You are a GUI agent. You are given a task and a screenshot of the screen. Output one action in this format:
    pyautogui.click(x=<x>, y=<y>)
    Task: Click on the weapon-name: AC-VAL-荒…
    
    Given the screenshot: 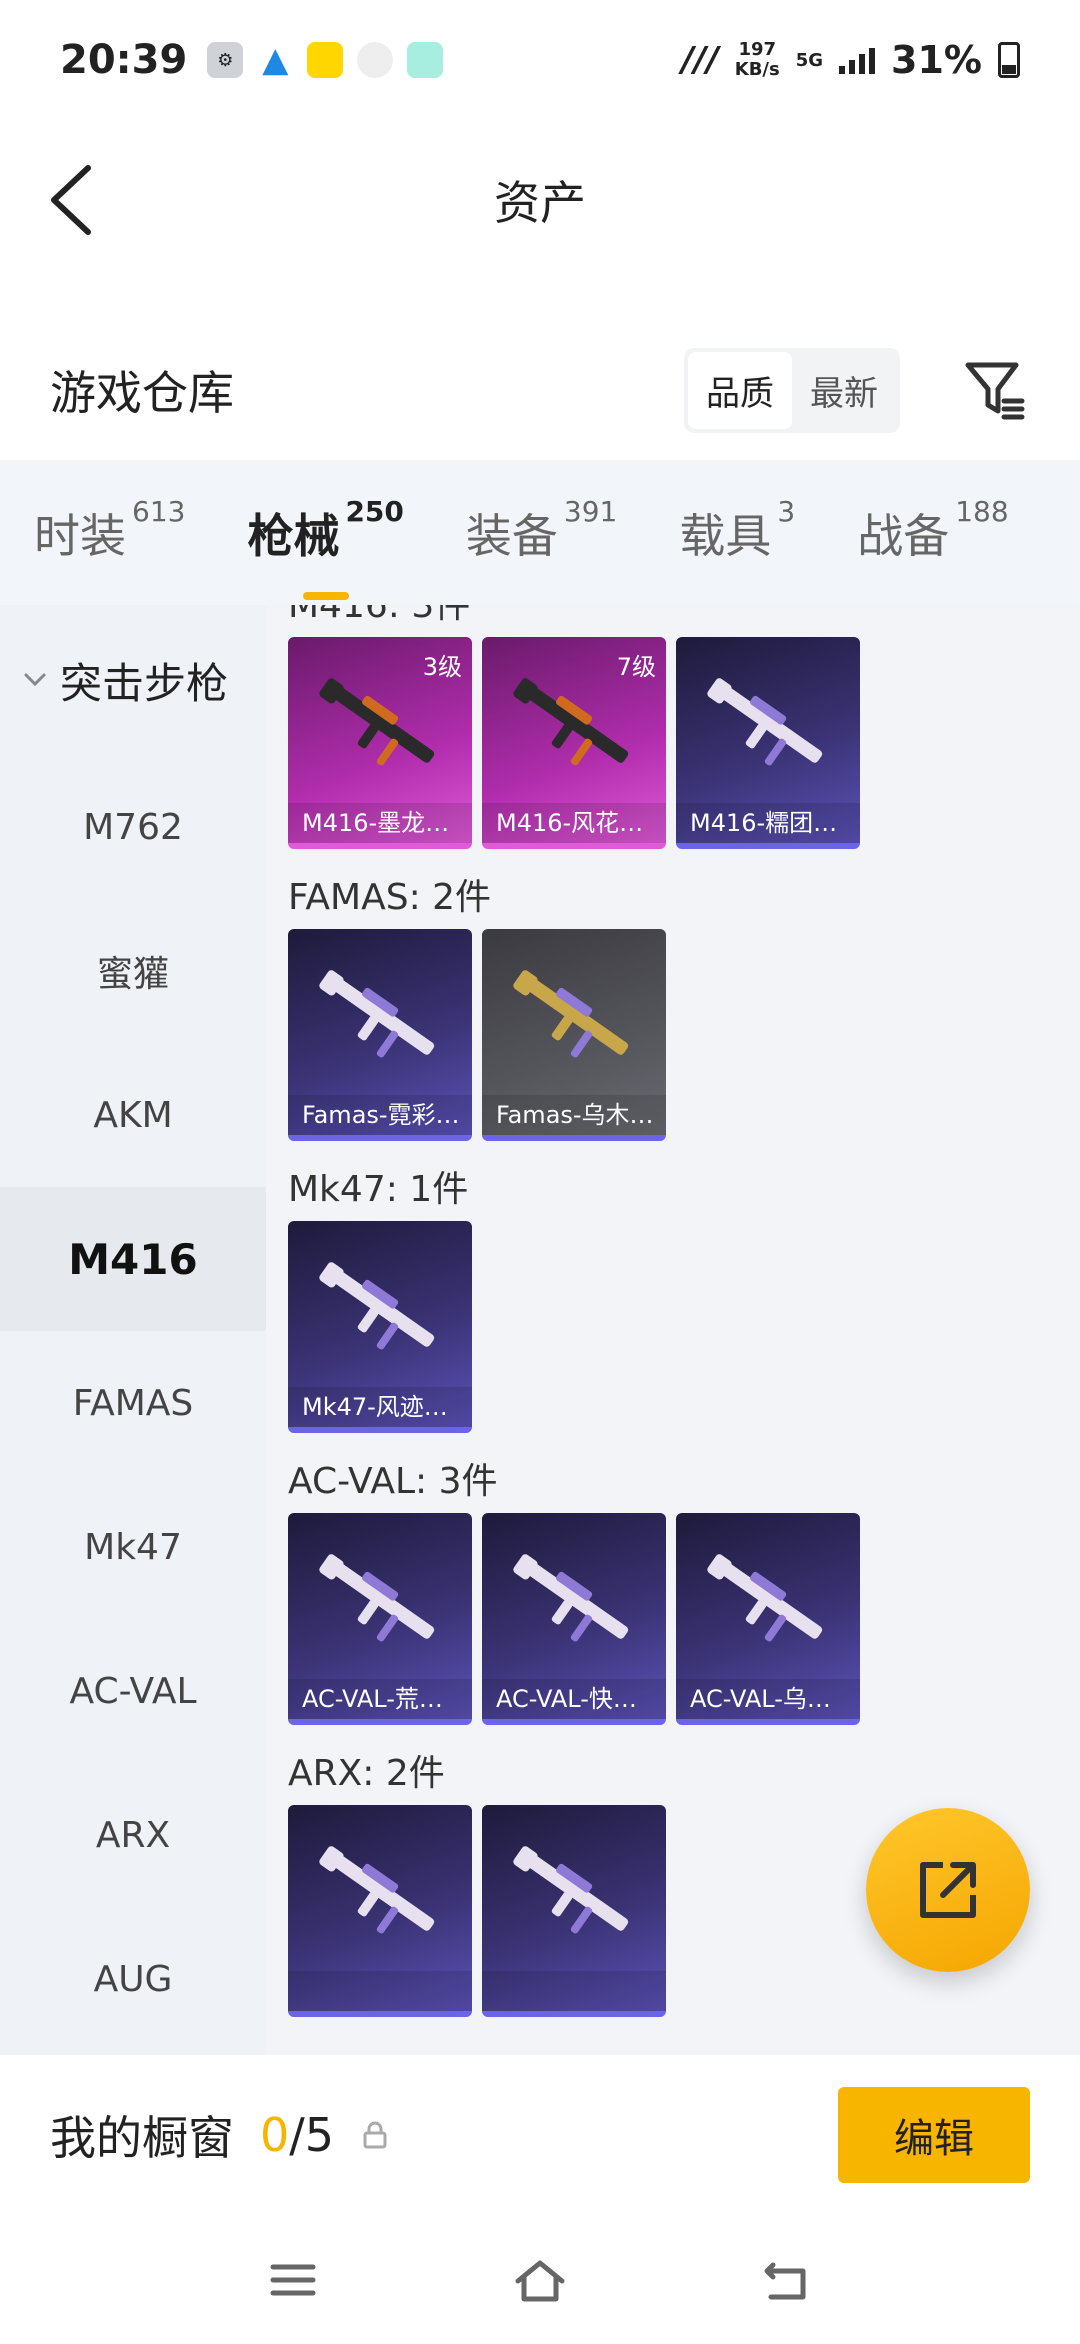 What is the action you would take?
    pyautogui.click(x=380, y=1699)
    